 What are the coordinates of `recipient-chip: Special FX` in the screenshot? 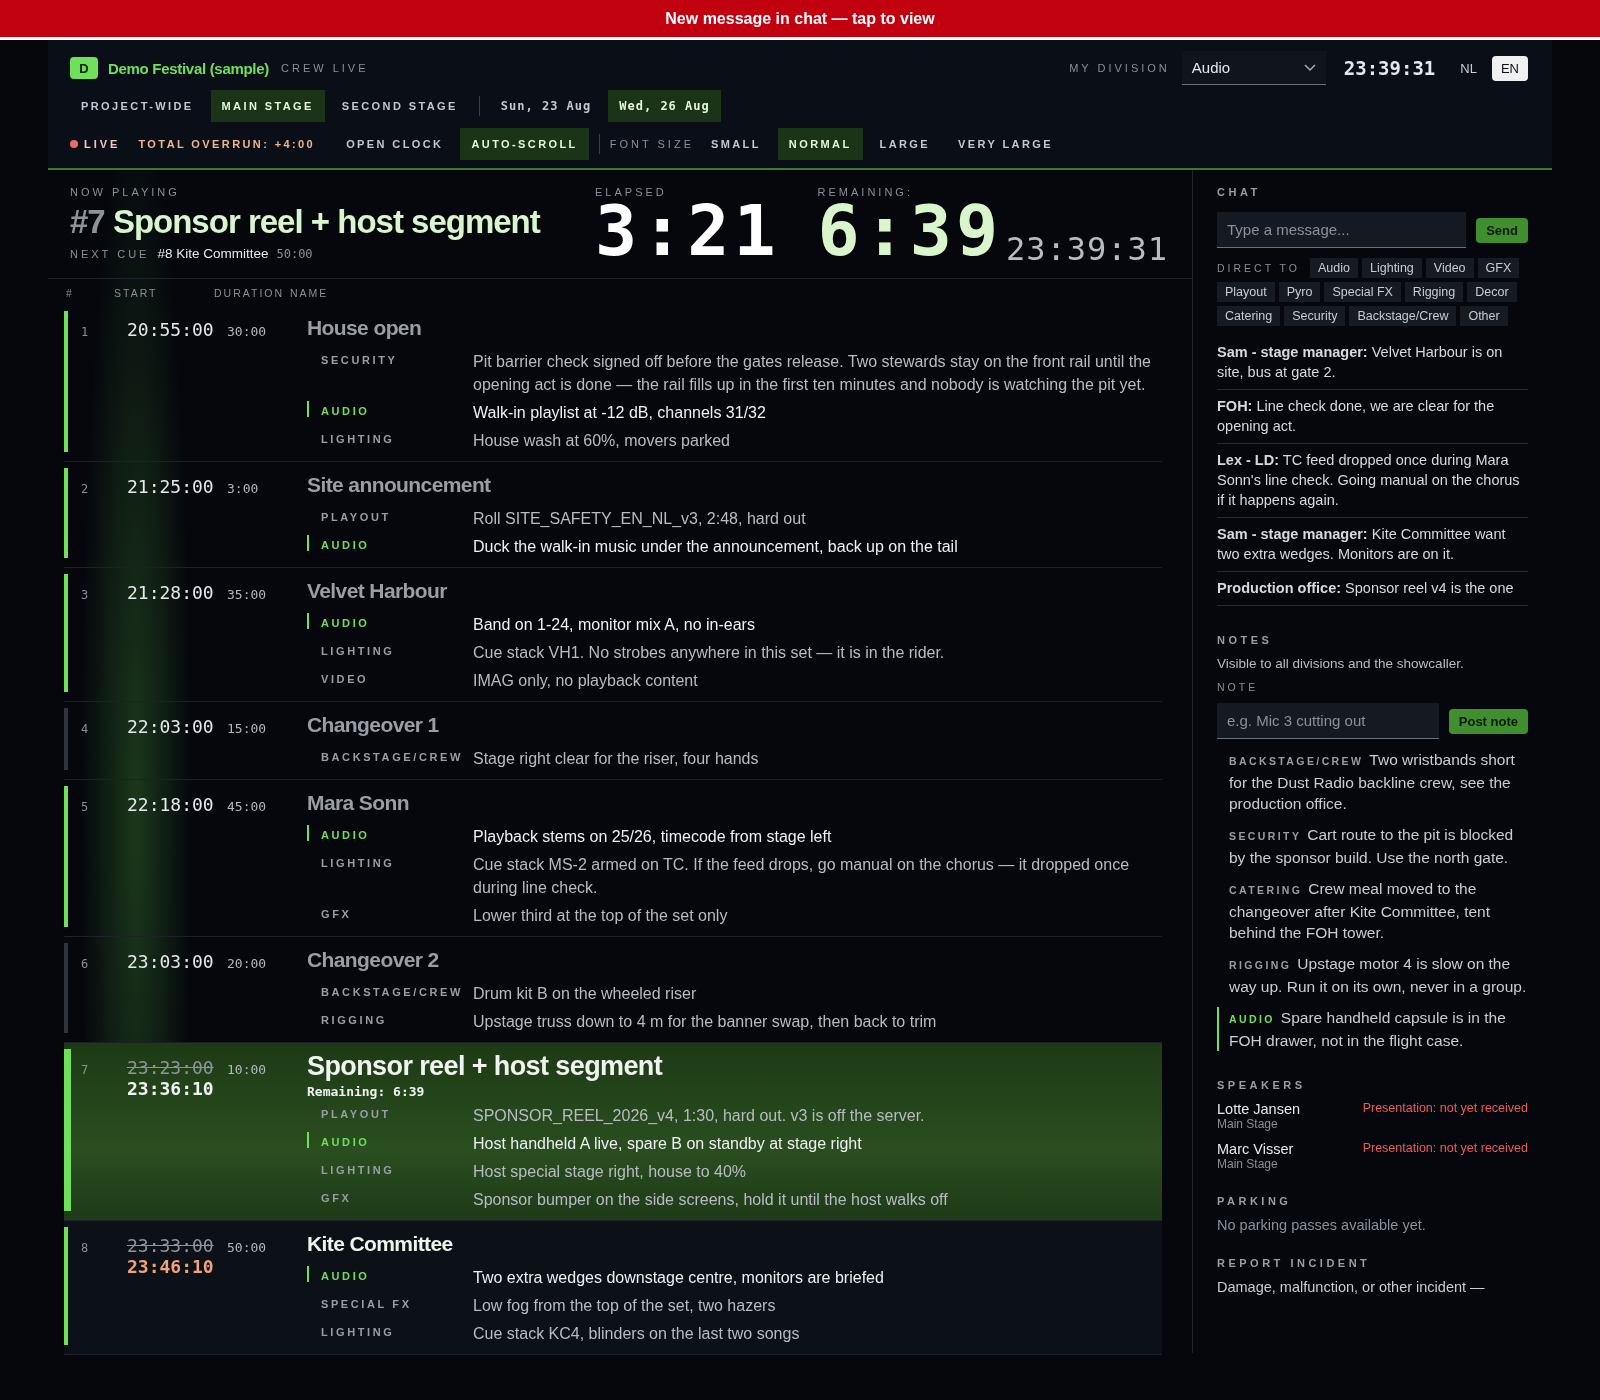 It's located at (1362, 292).